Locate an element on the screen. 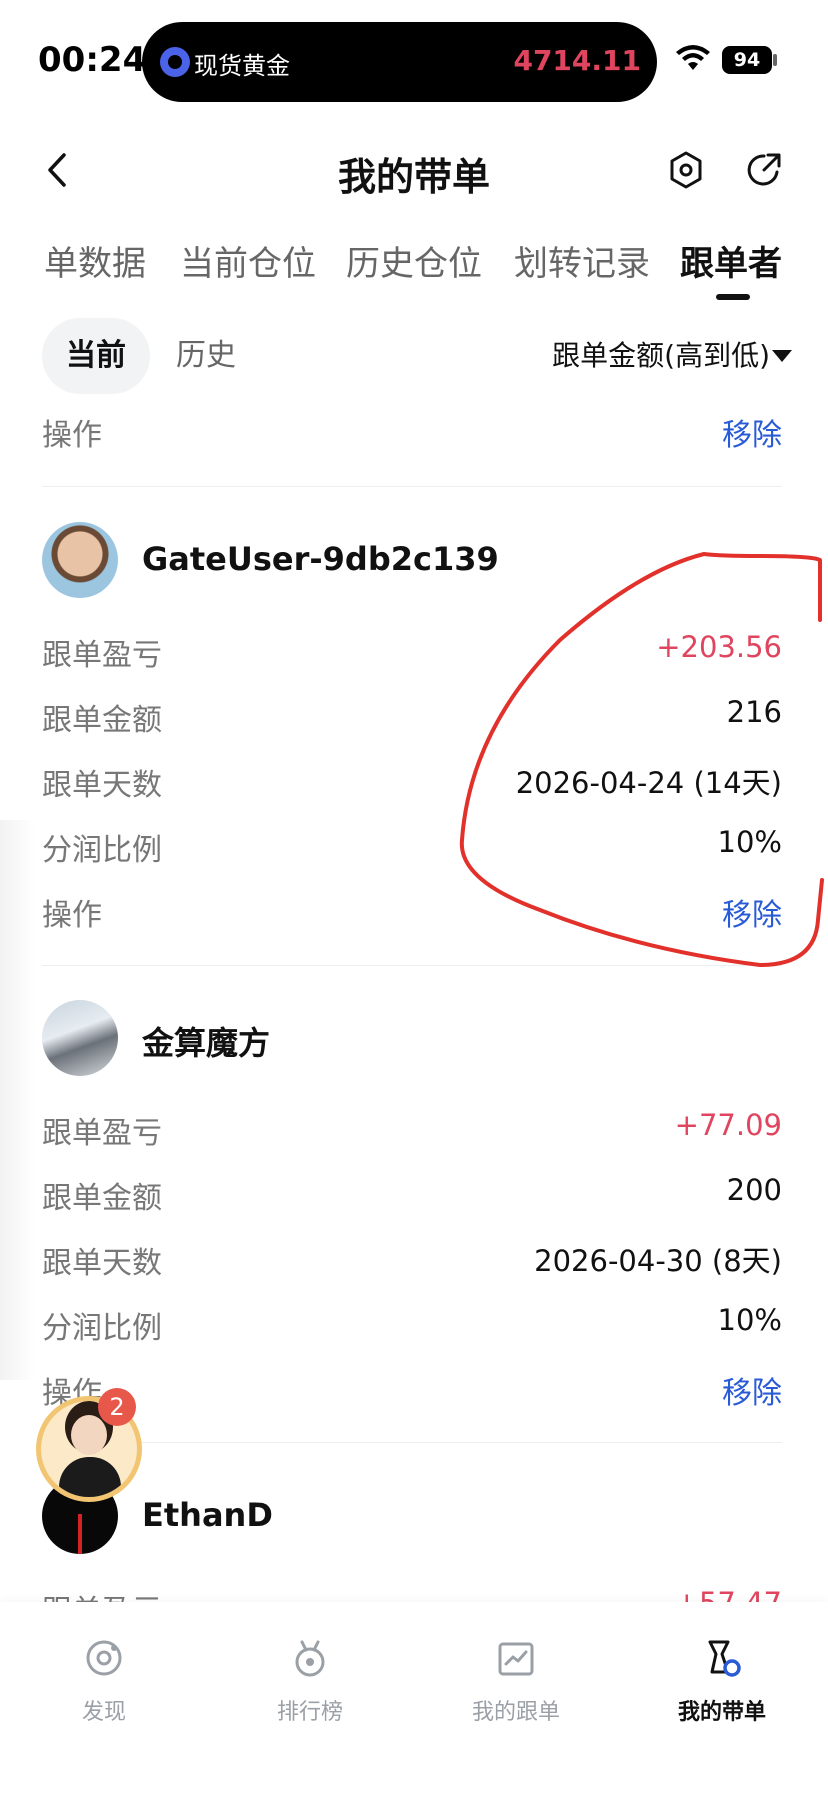  follower-name: GateUser-9db2c139 is located at coordinates (320, 559).